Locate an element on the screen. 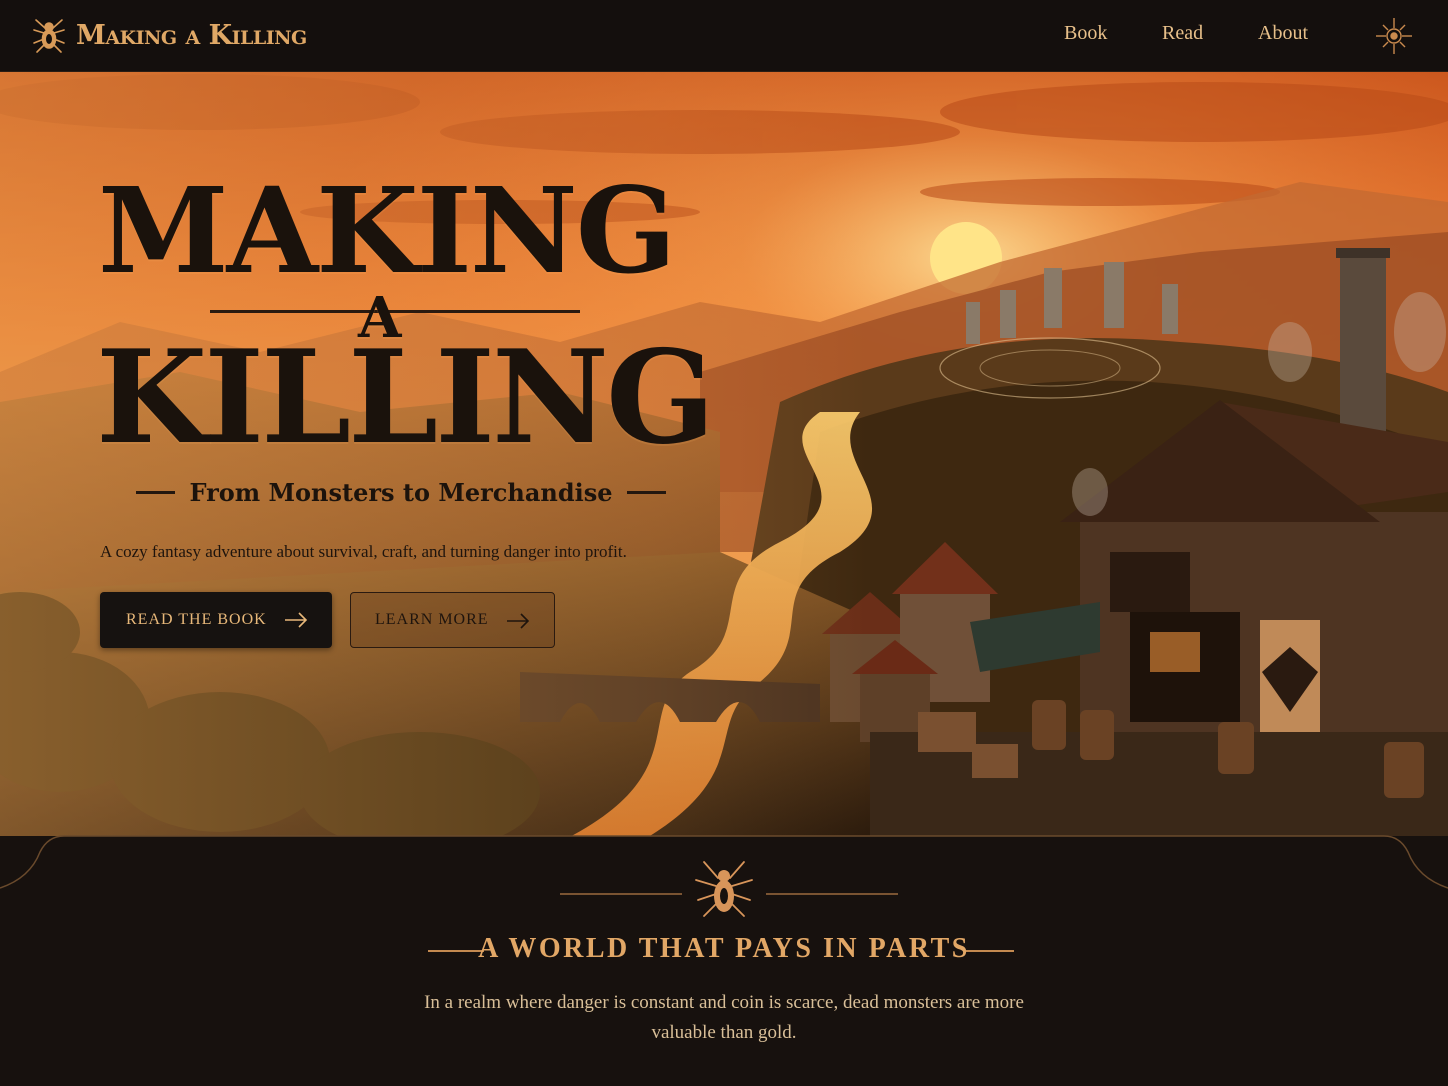  subtitle-flourish-left is located at coordinates (156, 492).